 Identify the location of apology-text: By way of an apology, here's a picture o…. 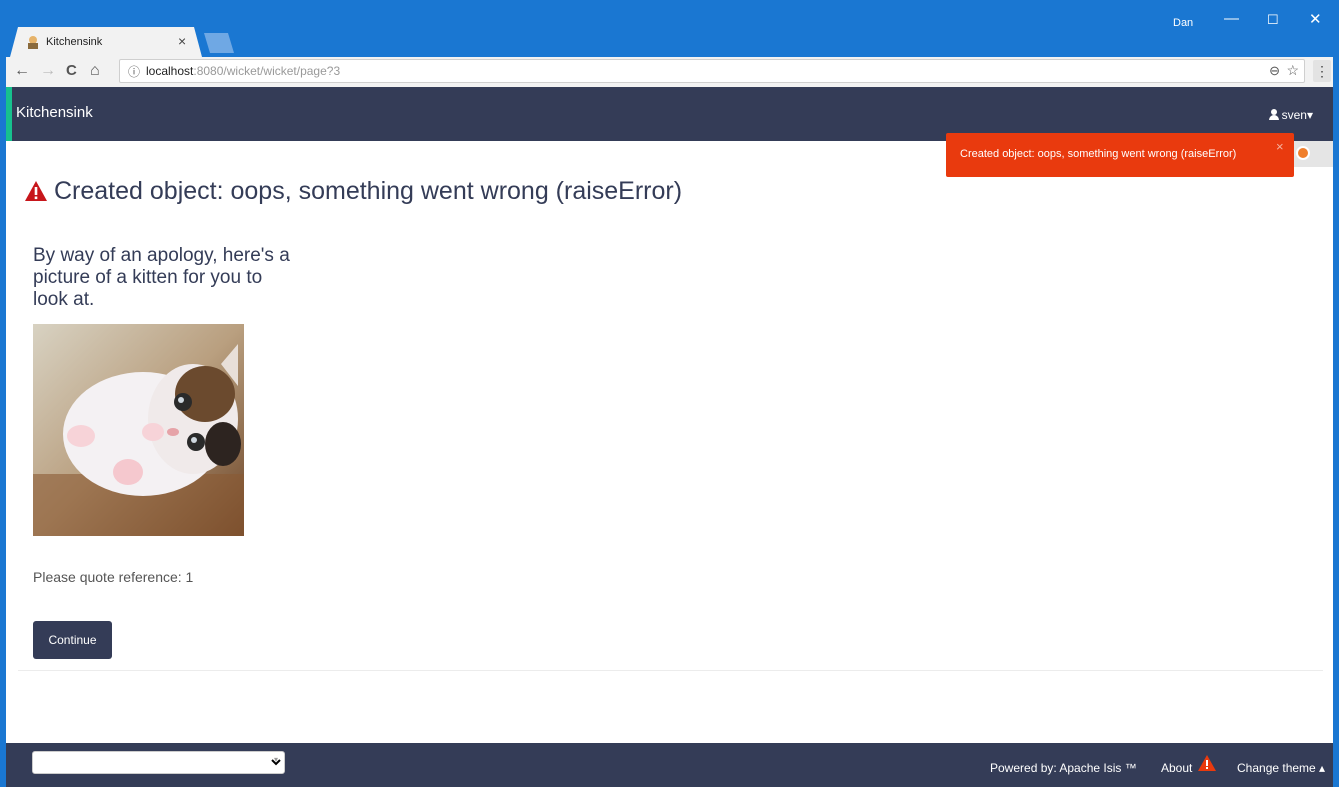
(161, 277).